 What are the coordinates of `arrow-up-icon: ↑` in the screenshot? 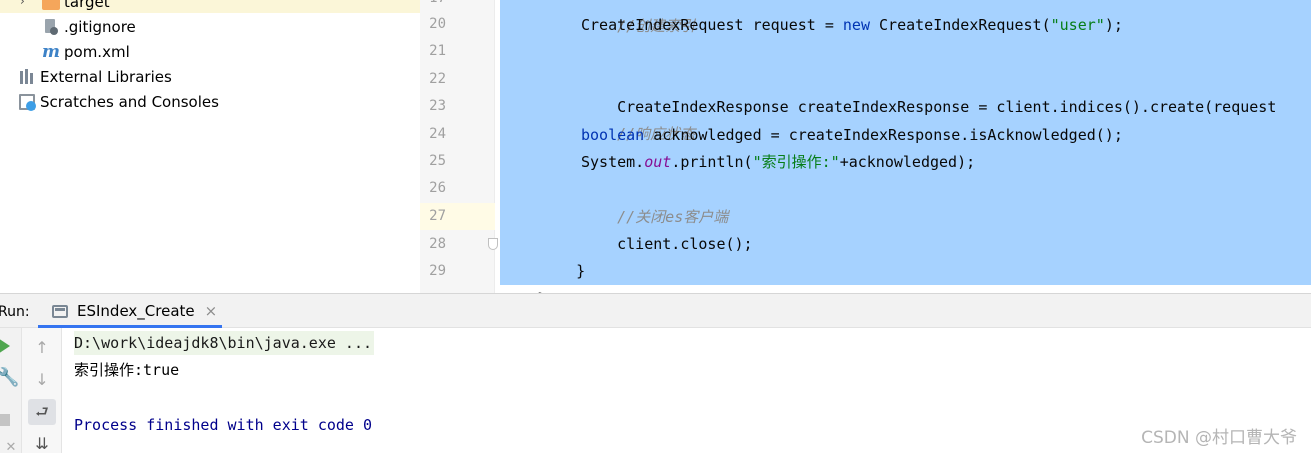 It's located at (42, 348).